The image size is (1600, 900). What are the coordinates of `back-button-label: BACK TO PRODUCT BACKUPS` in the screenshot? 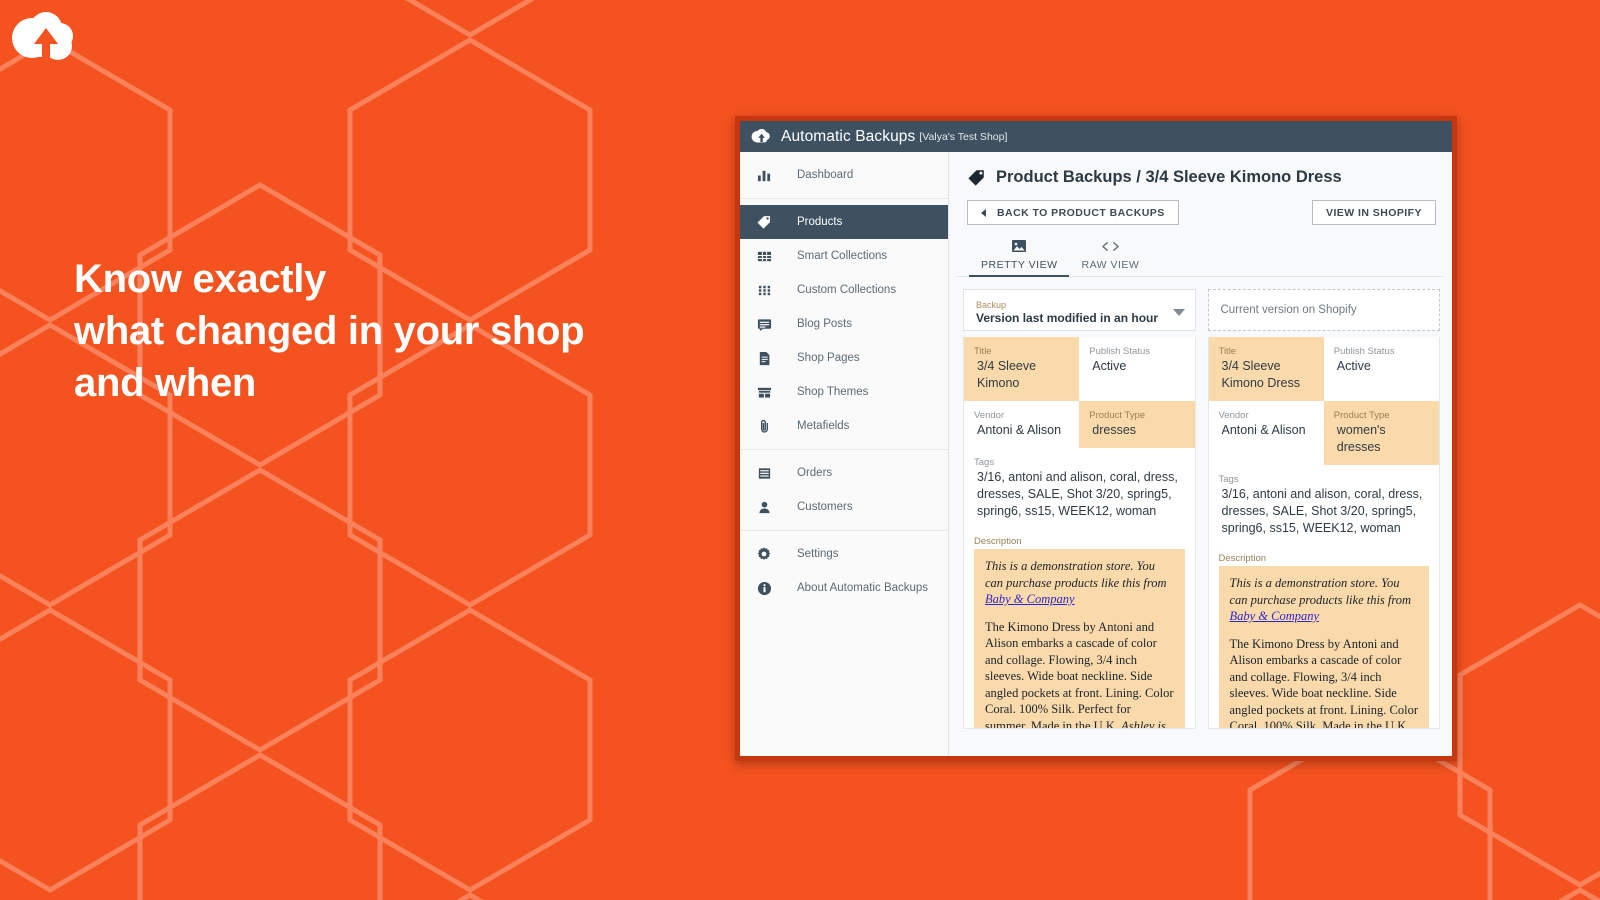 It's located at (1081, 212).